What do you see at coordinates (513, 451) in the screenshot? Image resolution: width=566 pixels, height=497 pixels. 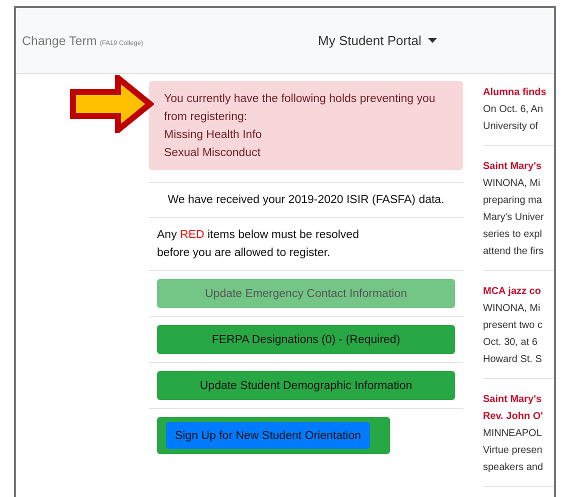 I see `news-summary: MINNEAPOL Virtue presen speakers and` at bounding box center [513, 451].